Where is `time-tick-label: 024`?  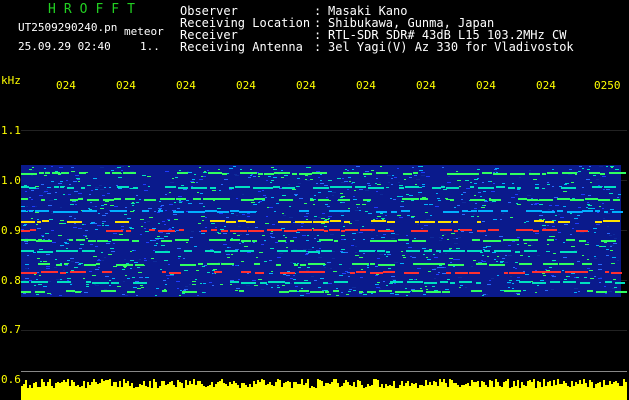 time-tick-label: 024 is located at coordinates (66, 85).